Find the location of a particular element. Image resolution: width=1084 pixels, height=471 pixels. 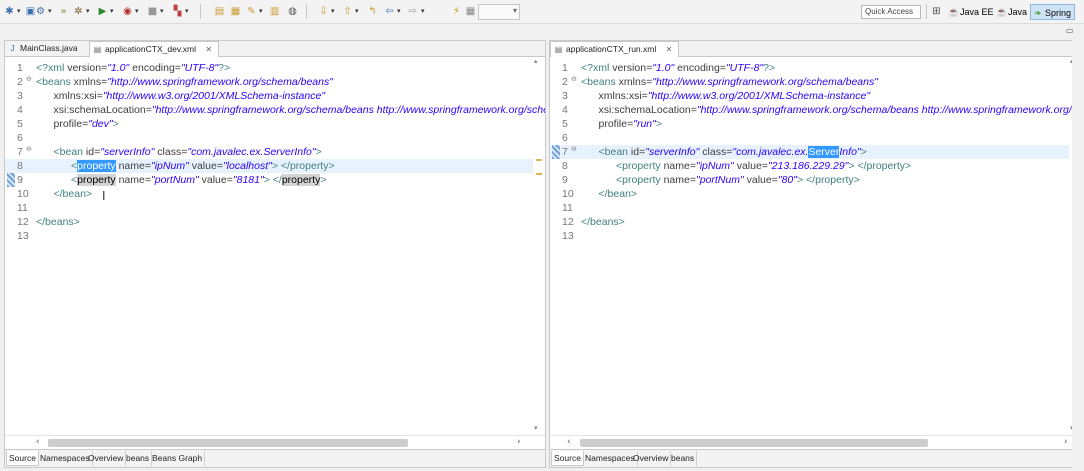

bottom-tab-beans-graph: Beans Graph is located at coordinates (178, 458).